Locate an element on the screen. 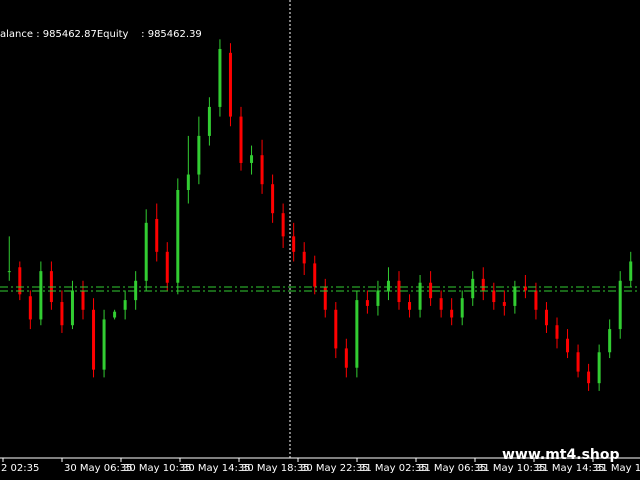 This screenshot has height=480, width=640. account-info: alance : 985462.87Equity : 985462.39 is located at coordinates (101, 34).